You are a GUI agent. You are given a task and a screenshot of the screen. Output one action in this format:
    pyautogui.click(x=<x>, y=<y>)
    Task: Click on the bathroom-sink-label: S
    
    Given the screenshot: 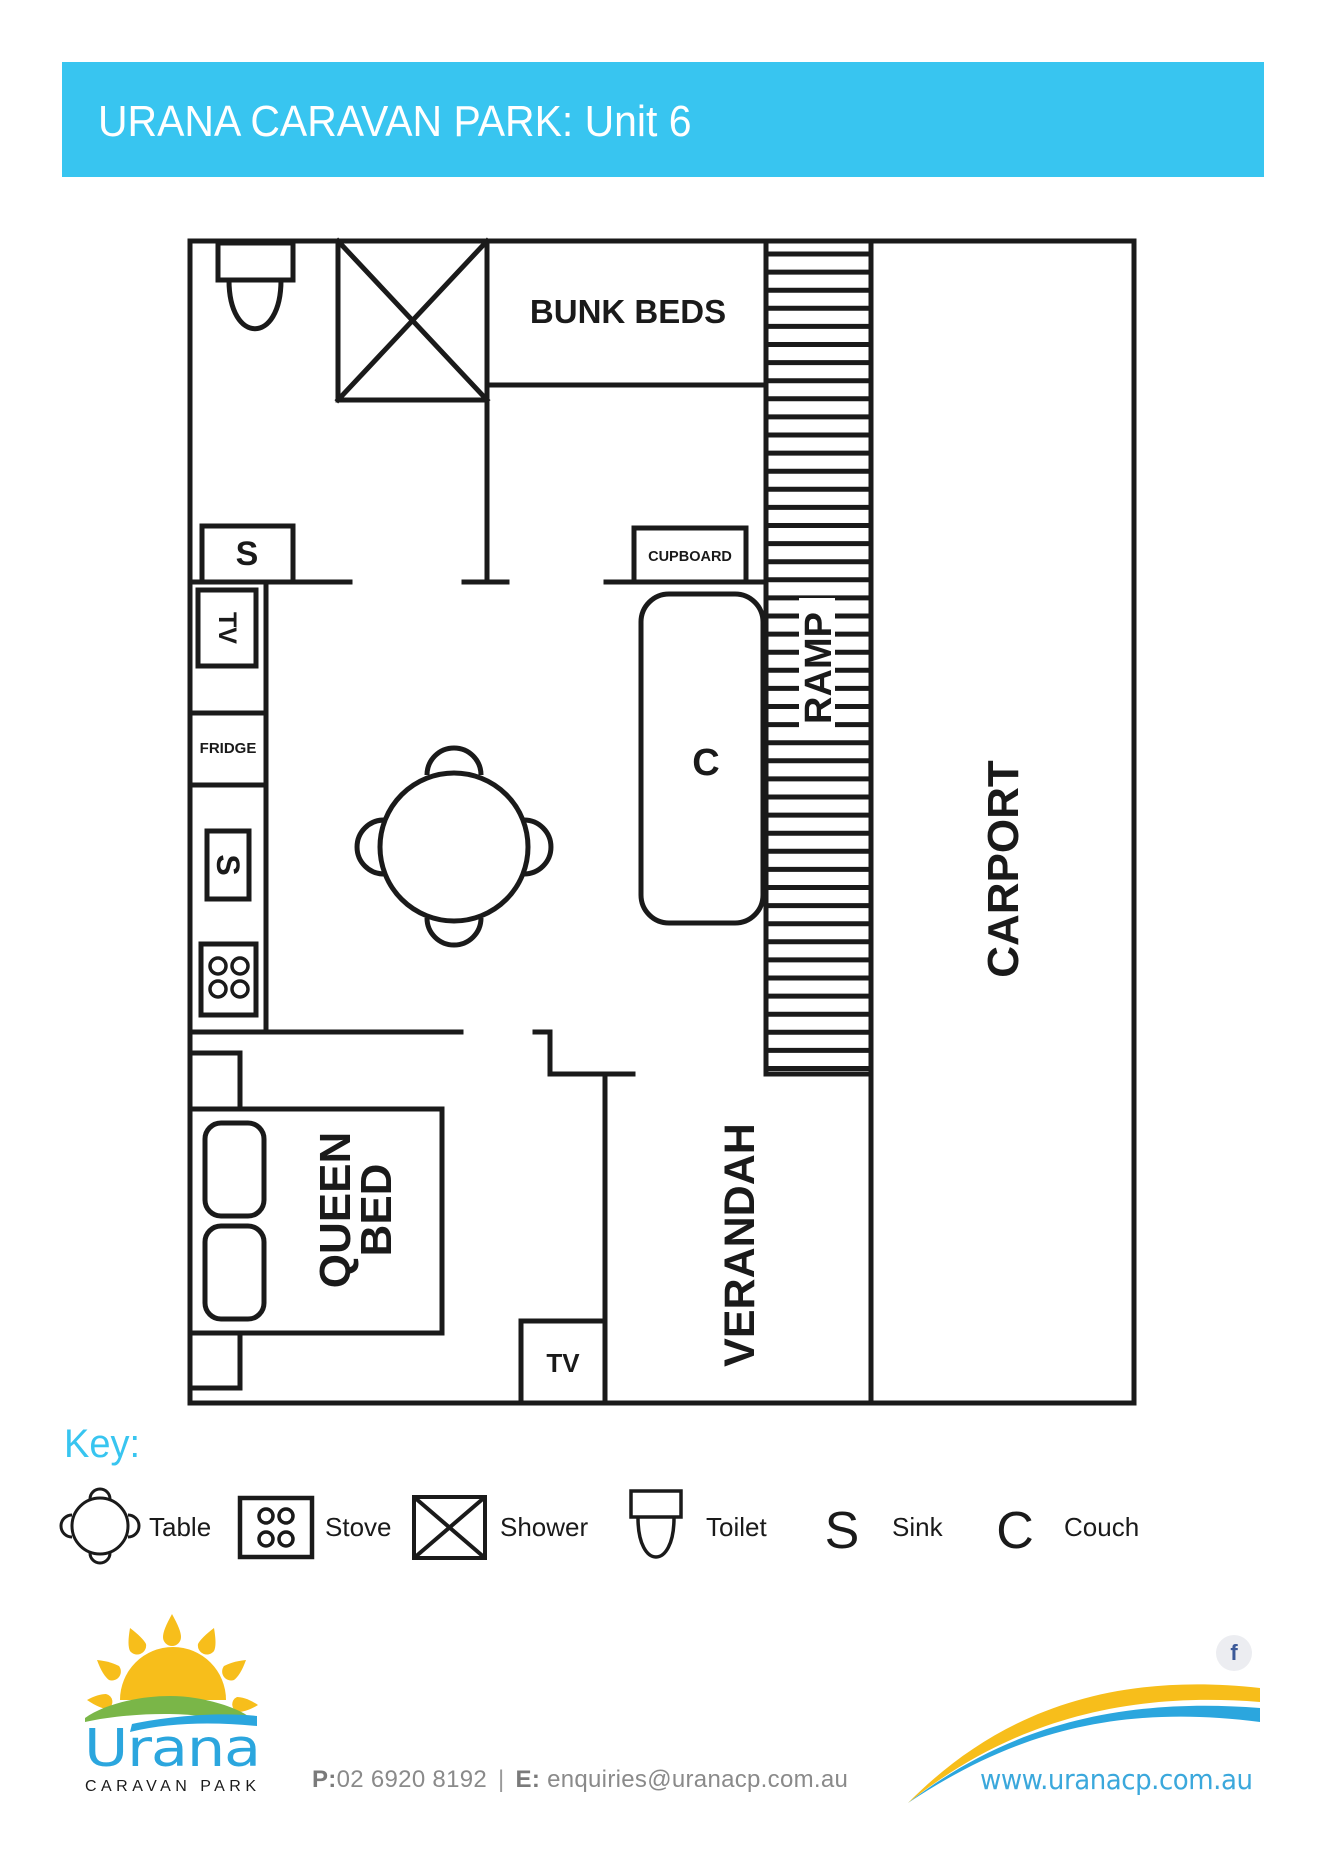 What is the action you would take?
    pyautogui.click(x=247, y=554)
    